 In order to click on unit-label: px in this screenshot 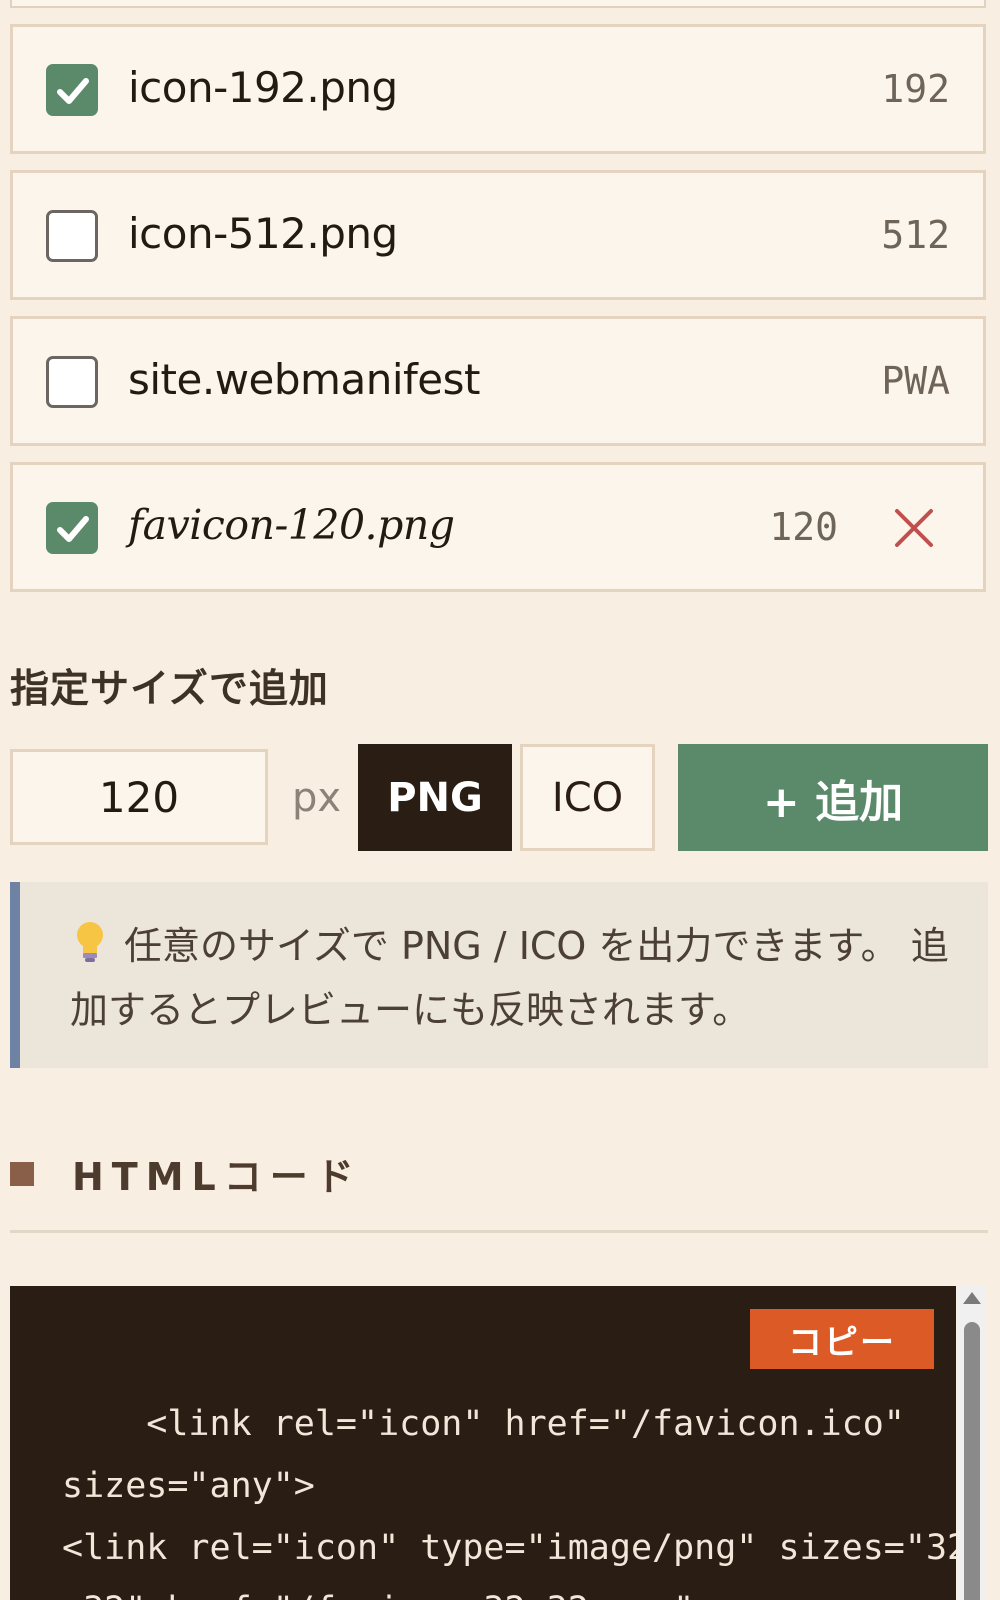, I will do `click(317, 798)`.